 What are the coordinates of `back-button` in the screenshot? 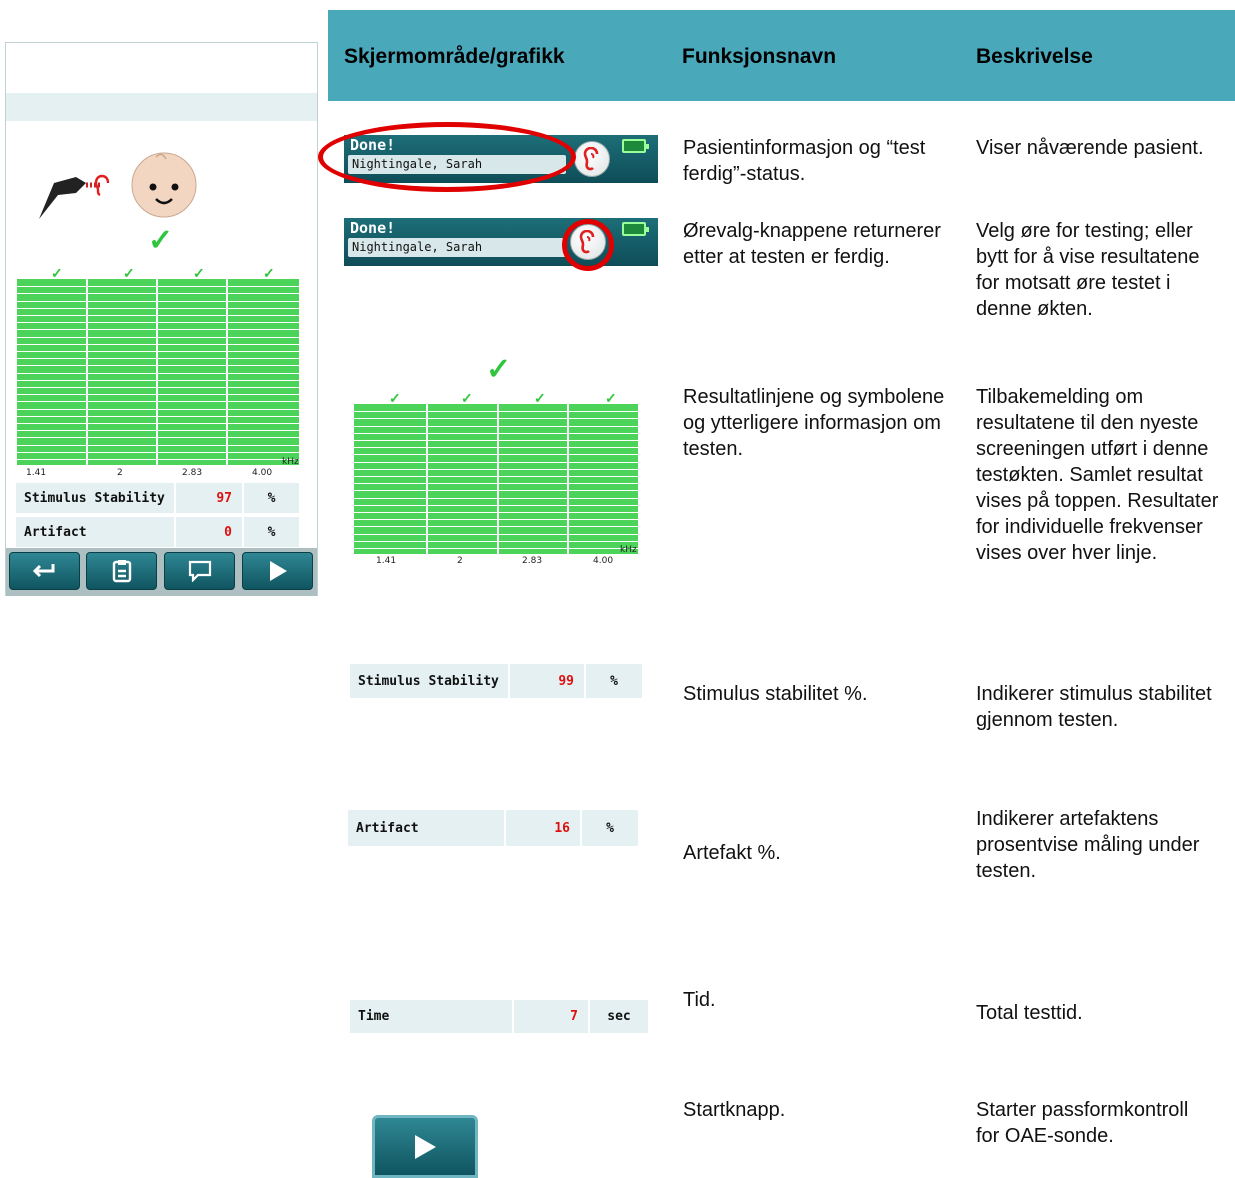 It's located at (44, 571).